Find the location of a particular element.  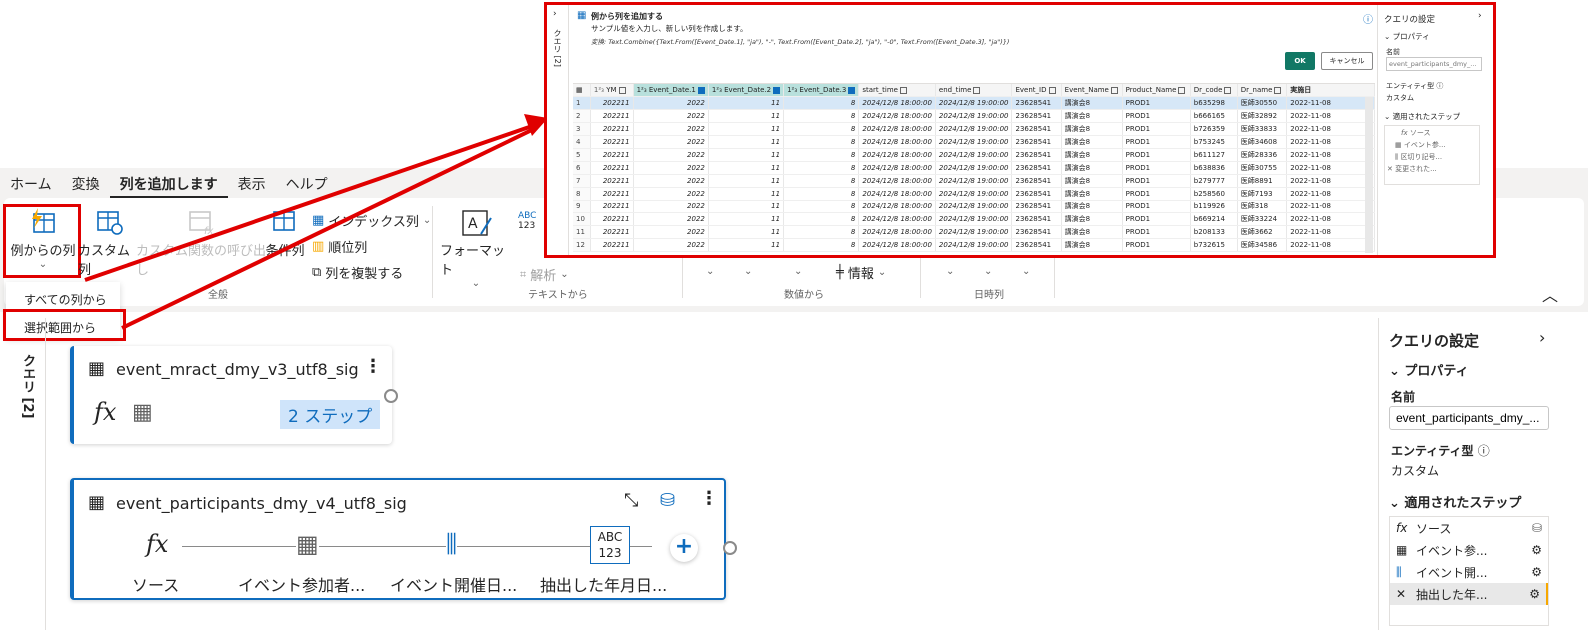

column-header-event-id: Event_ID is located at coordinates (1036, 91).